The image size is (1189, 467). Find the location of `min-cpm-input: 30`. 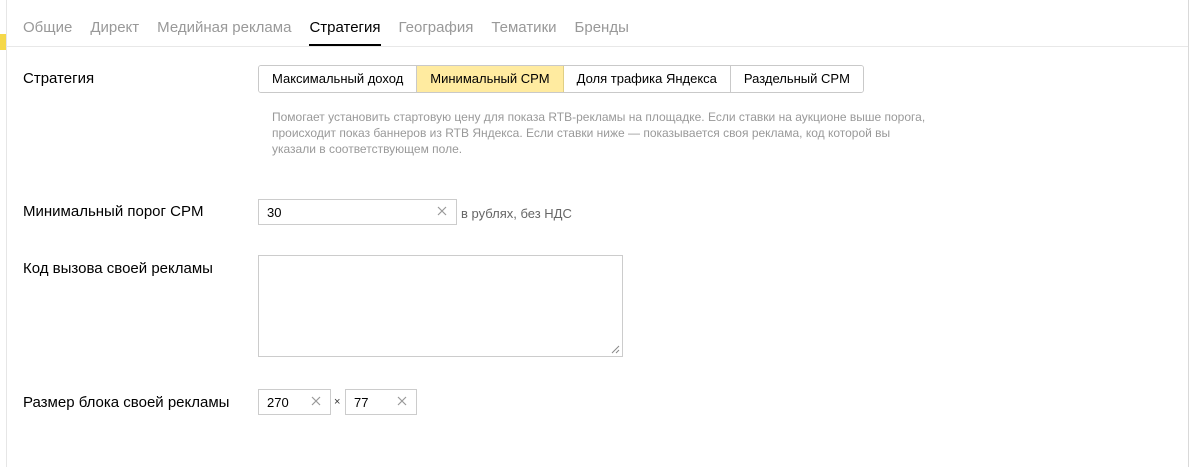

min-cpm-input: 30 is located at coordinates (357, 212).